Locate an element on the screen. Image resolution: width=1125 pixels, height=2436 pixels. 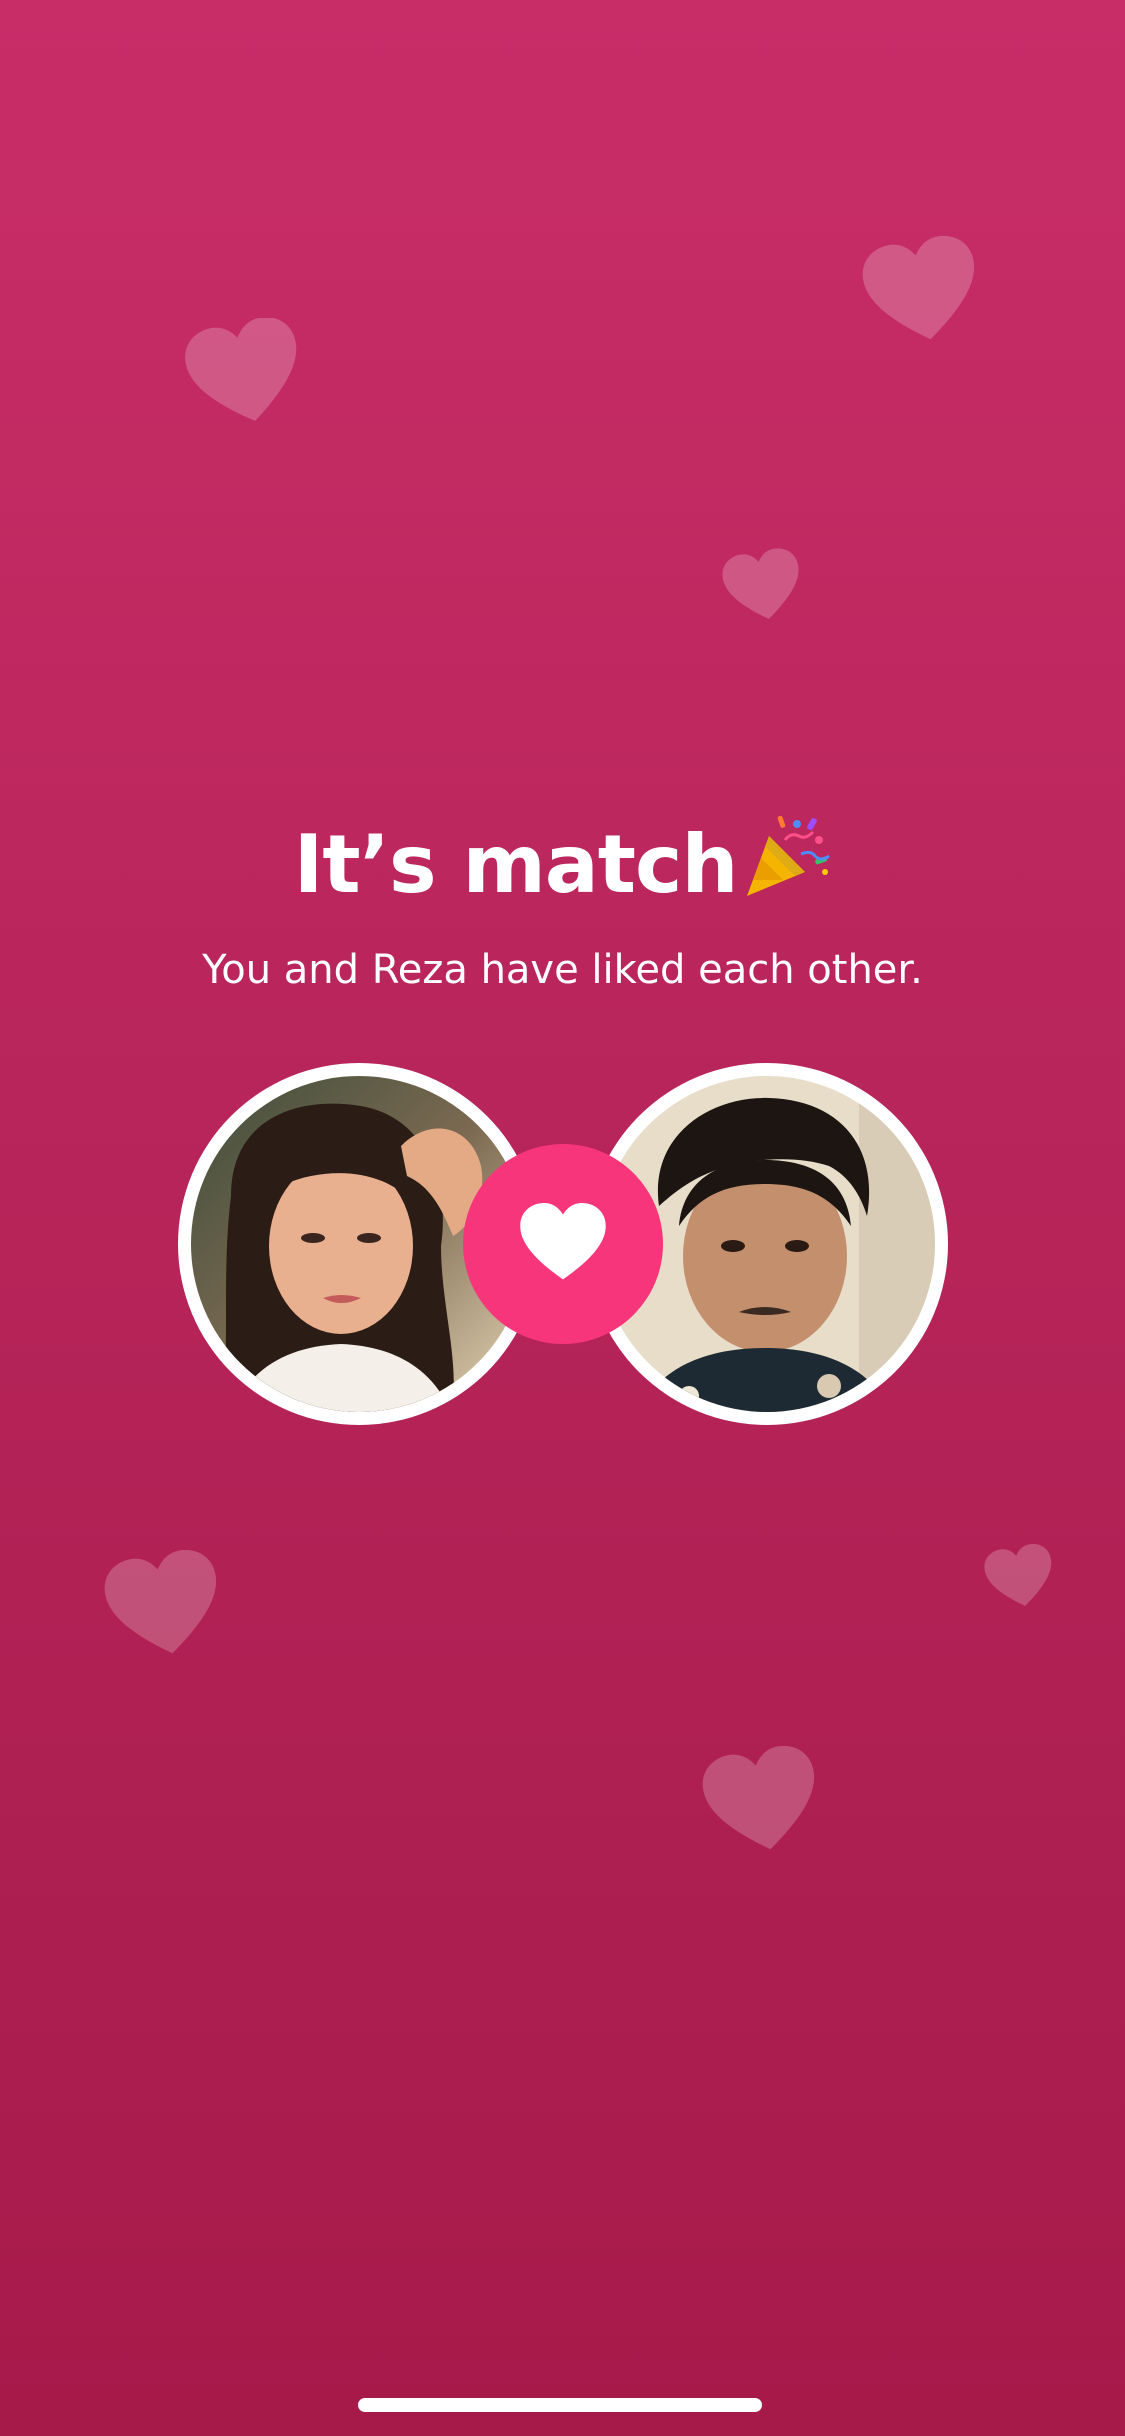
party-popper-icon is located at coordinates (785, 867).